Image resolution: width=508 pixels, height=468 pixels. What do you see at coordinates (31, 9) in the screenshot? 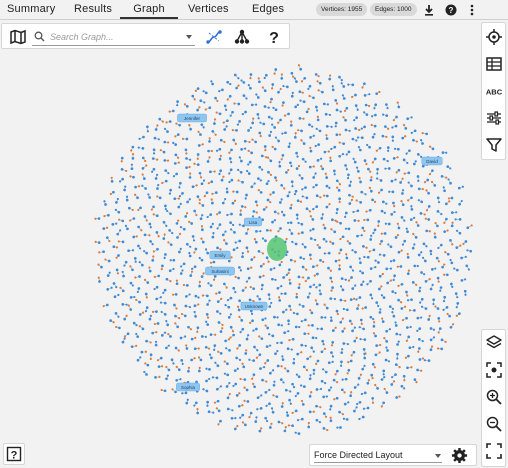
I see `tab-summary: Summary` at bounding box center [31, 9].